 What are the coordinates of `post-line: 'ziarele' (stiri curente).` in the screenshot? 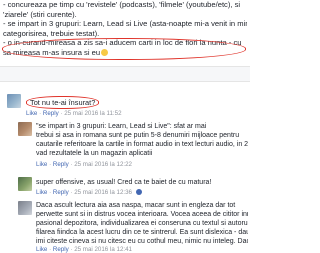 It's located at (40, 14).